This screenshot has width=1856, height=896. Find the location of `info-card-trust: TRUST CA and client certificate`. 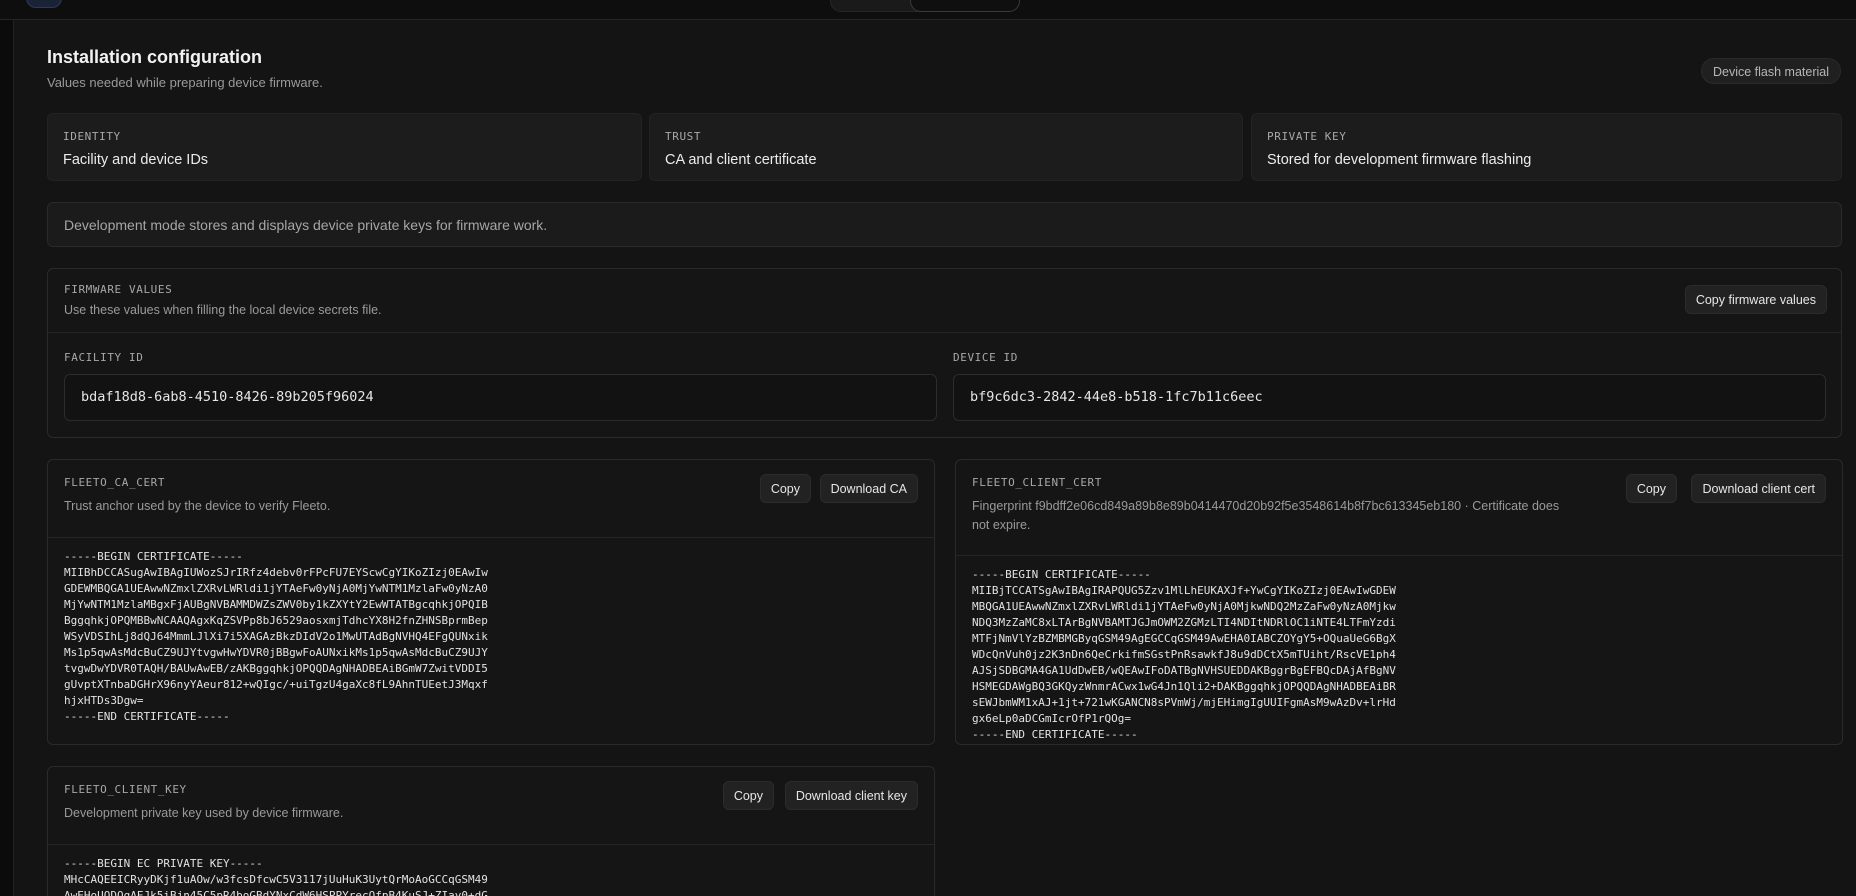

info-card-trust: TRUST CA and client certificate is located at coordinates (946, 147).